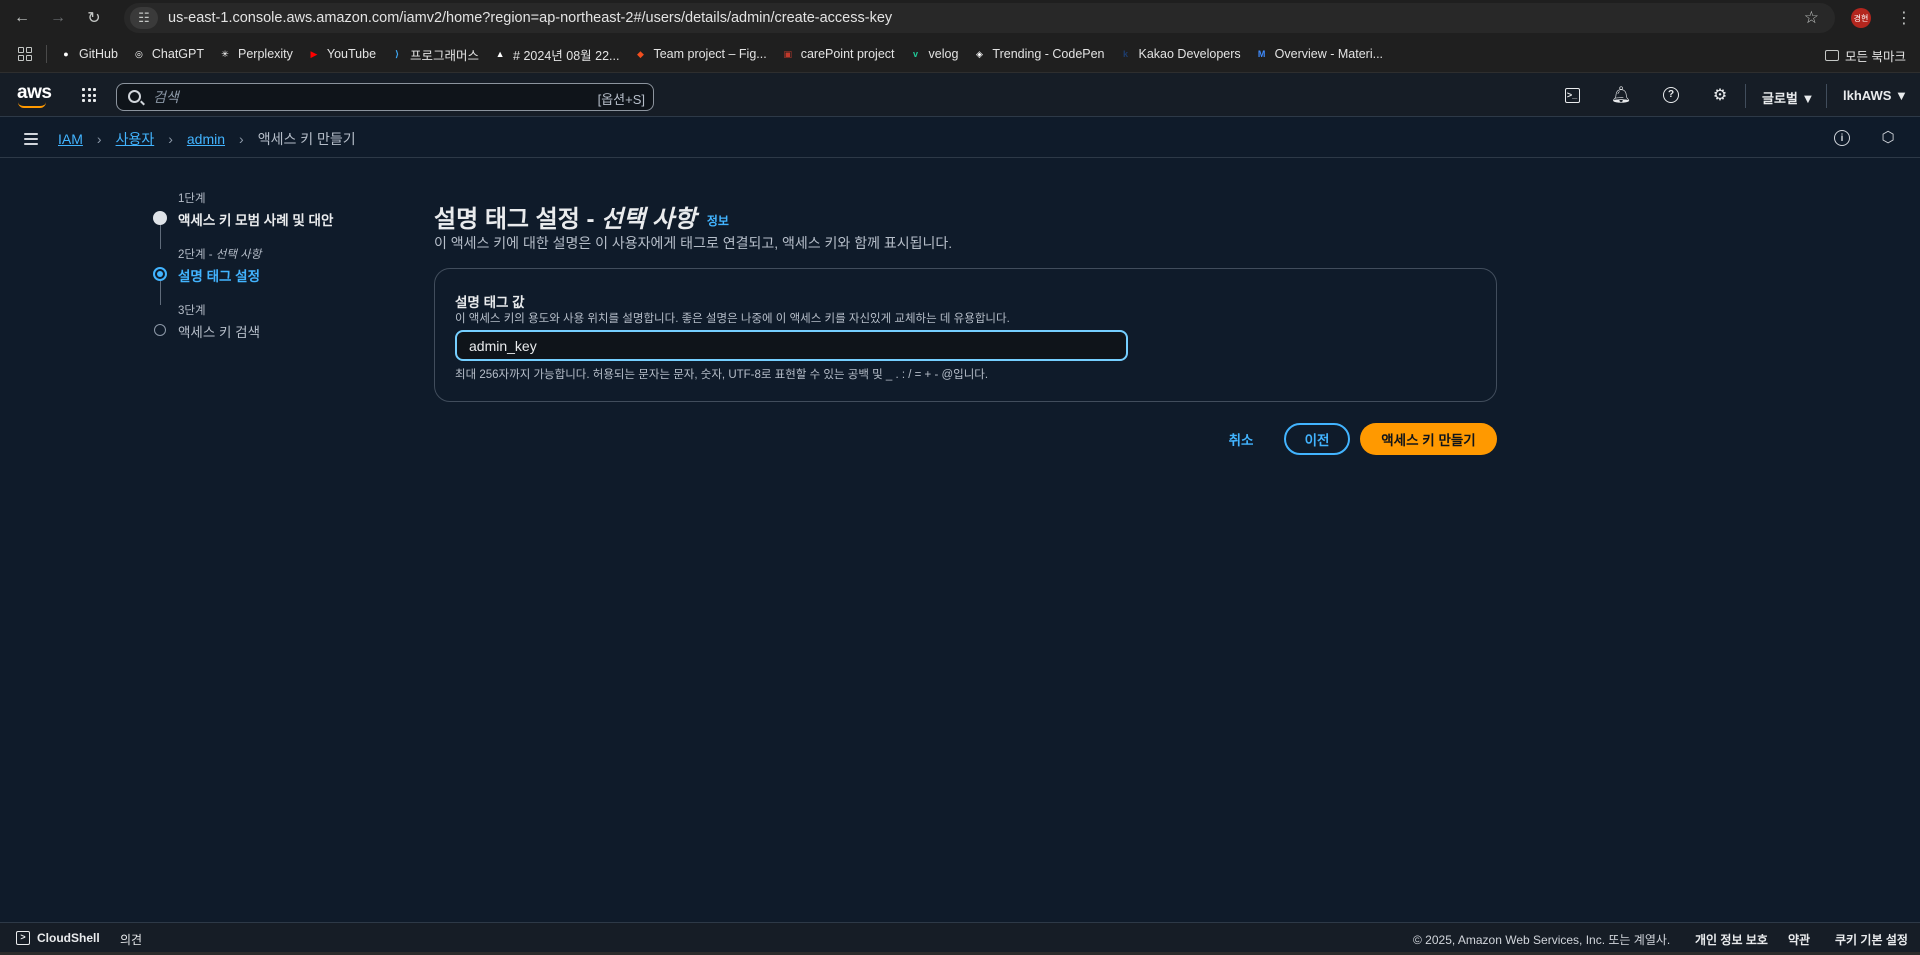 The width and height of the screenshot is (1920, 955). I want to click on search-input, so click(353, 97).